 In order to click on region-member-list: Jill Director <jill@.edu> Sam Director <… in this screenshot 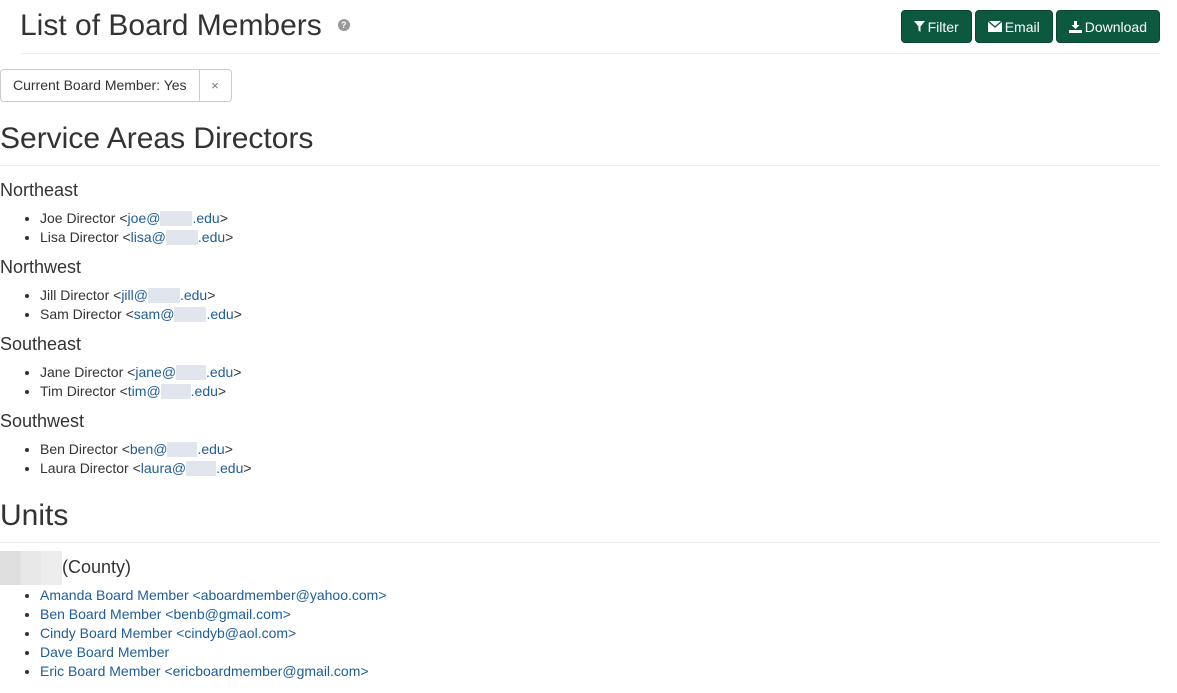, I will do `click(121, 305)`.